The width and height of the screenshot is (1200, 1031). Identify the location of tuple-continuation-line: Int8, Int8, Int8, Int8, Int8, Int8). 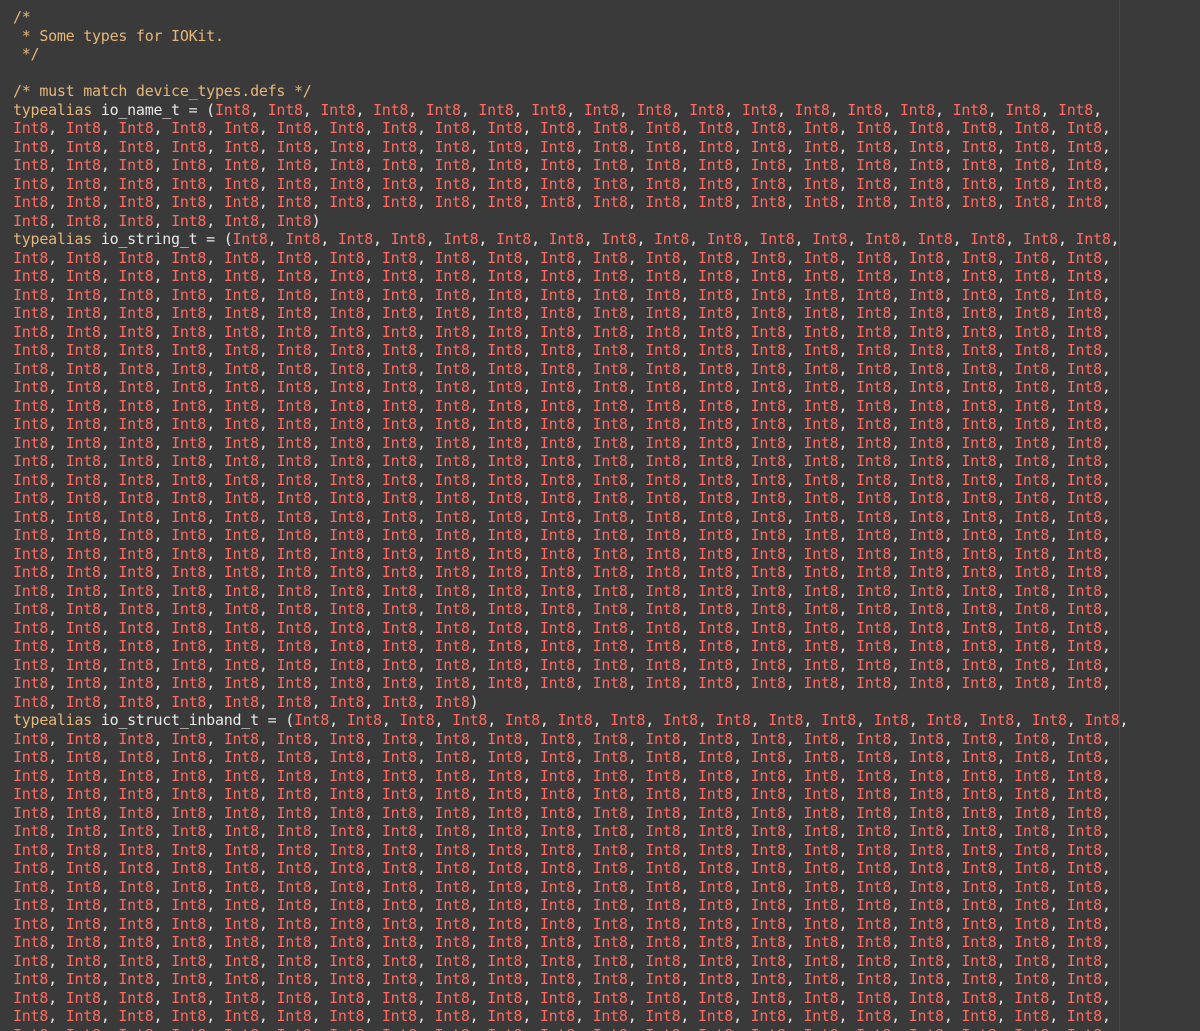
(570, 221).